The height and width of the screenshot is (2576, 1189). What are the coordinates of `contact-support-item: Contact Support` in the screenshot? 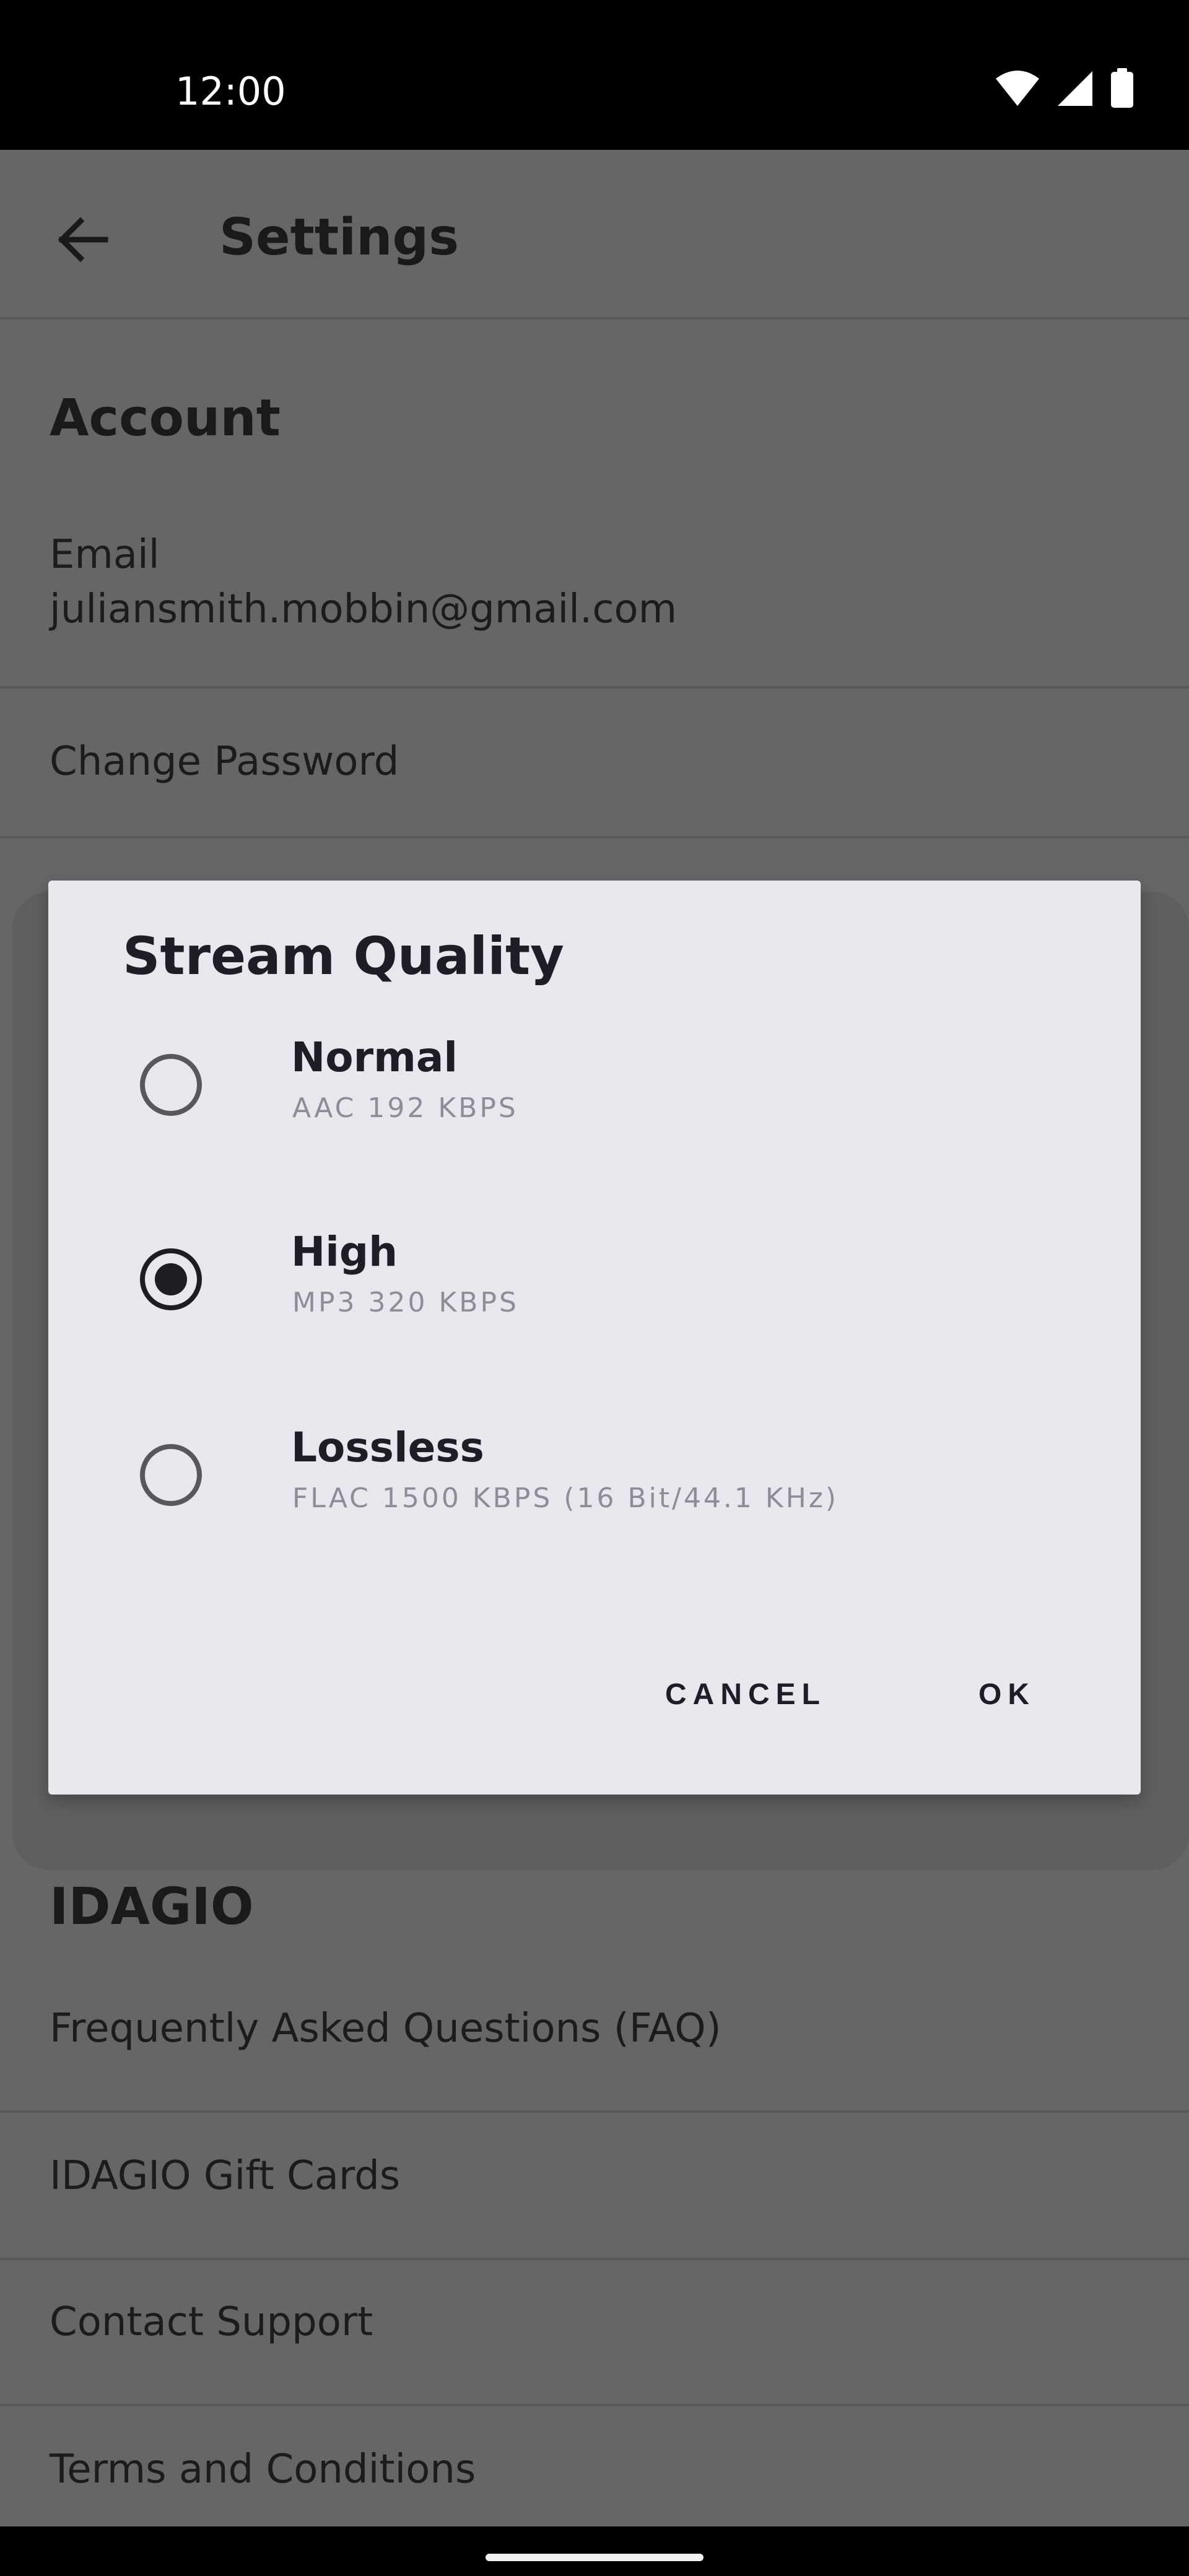 It's located at (211, 2322).